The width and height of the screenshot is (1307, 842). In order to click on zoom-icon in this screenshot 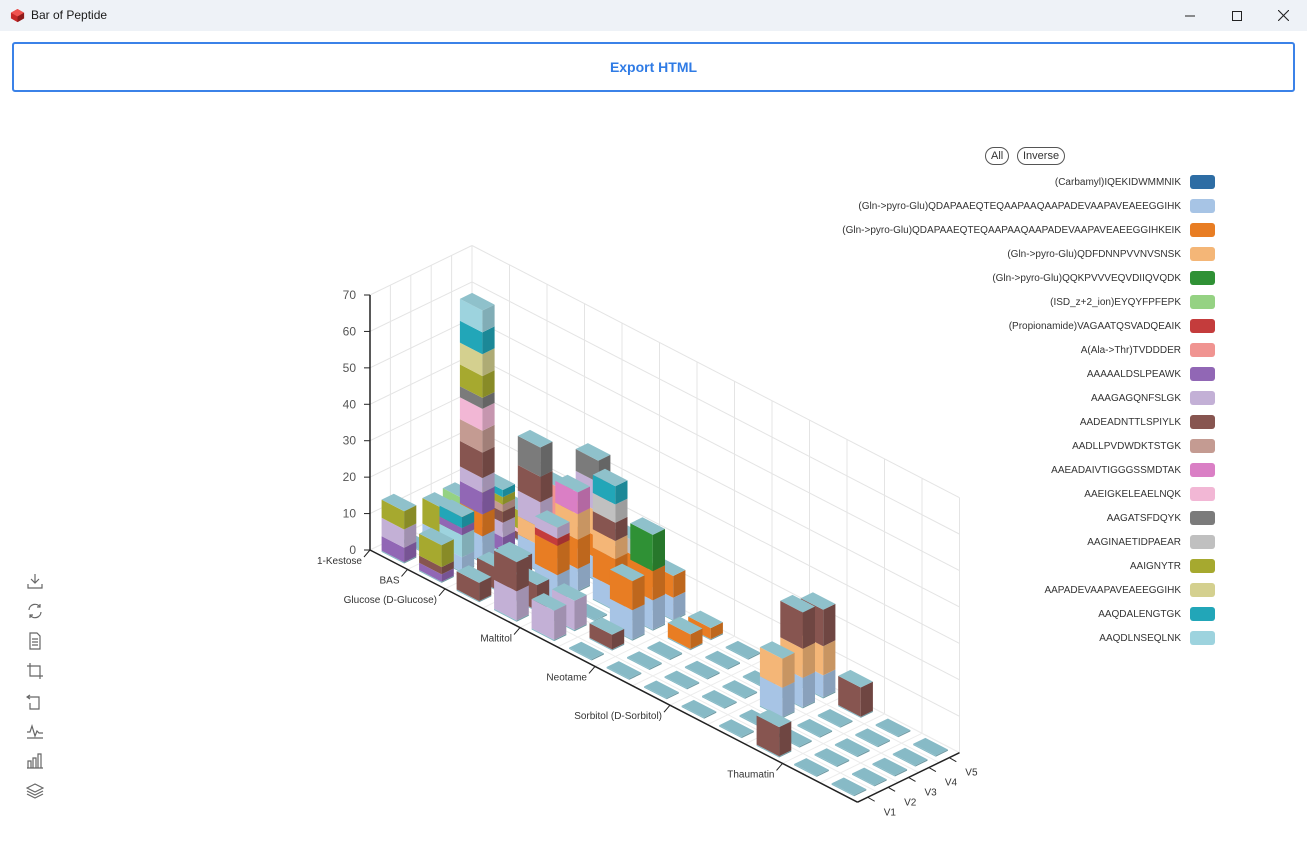, I will do `click(35, 671)`.